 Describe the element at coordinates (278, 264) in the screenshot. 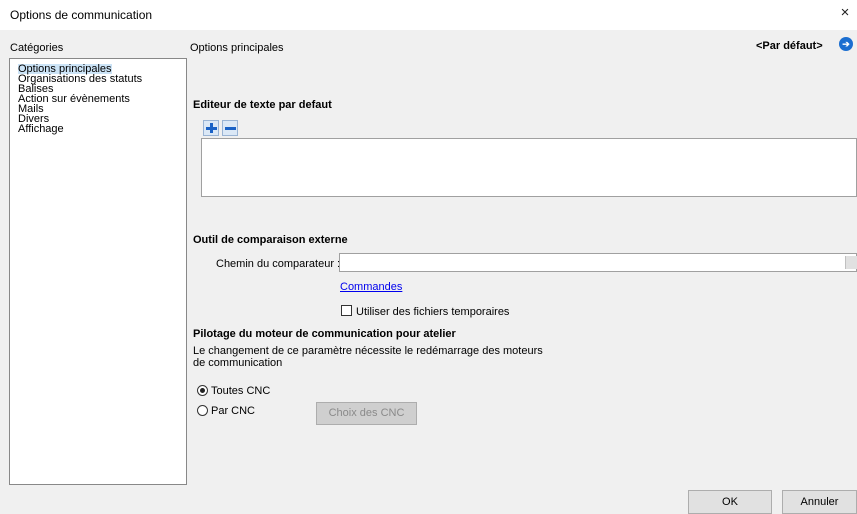

I see `comparator-path-label: Chemin du comparateur :` at that location.